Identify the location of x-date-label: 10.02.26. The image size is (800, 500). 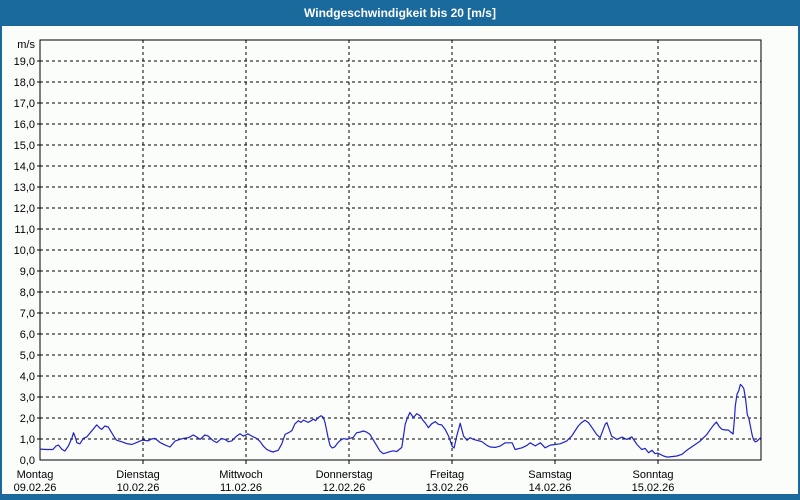
(138, 488).